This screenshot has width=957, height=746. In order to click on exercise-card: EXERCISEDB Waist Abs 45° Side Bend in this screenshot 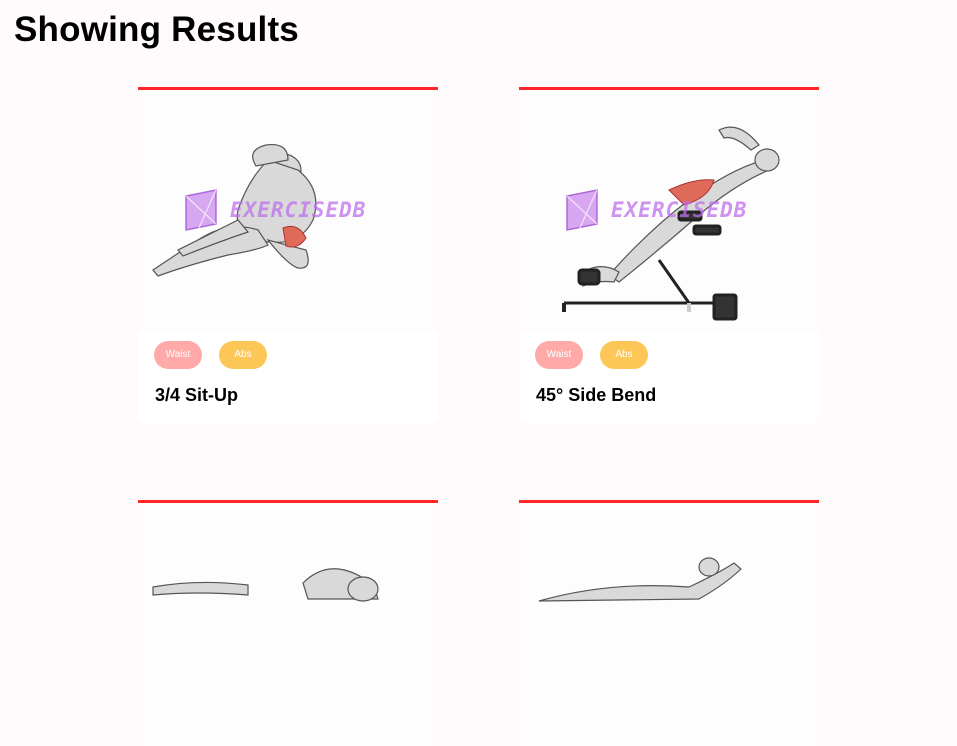, I will do `click(669, 255)`.